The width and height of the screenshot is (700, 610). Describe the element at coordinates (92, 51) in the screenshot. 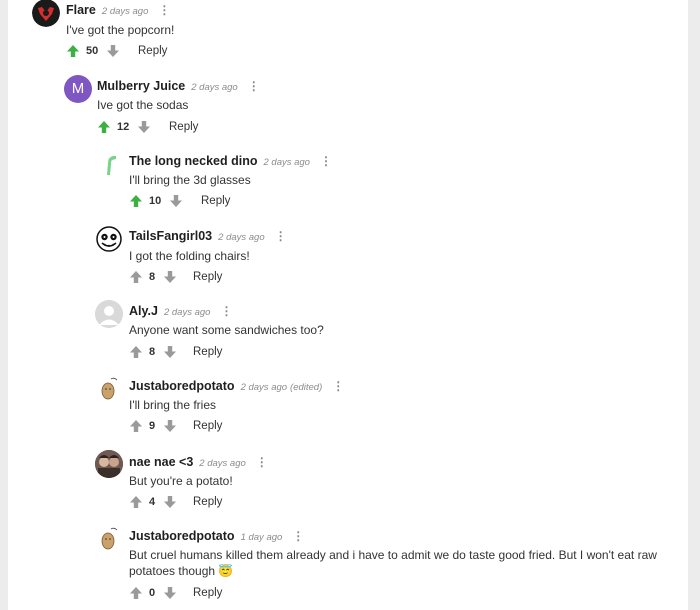

I see `vote-count: 50` at that location.